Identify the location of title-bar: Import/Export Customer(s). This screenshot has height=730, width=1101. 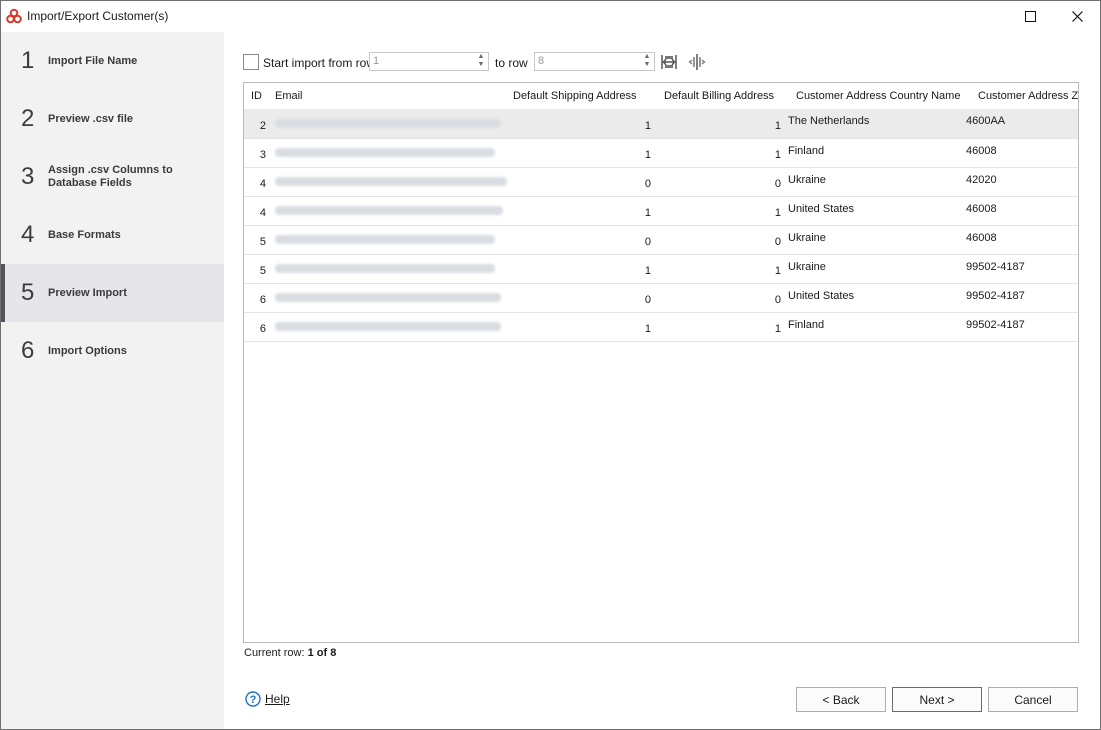
(550, 16).